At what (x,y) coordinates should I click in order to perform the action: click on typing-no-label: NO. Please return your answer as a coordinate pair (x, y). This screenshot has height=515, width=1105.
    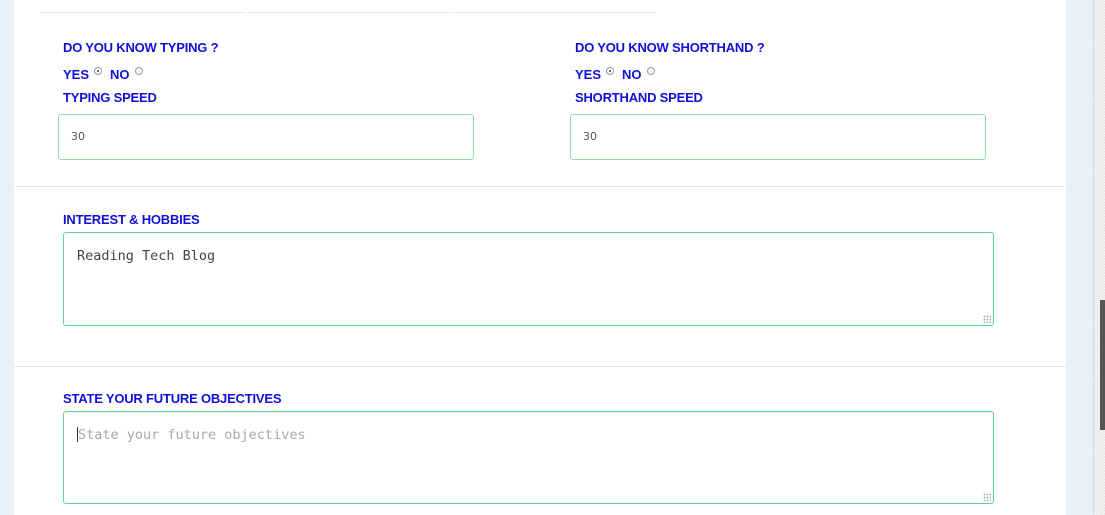
    Looking at the image, I should click on (120, 74).